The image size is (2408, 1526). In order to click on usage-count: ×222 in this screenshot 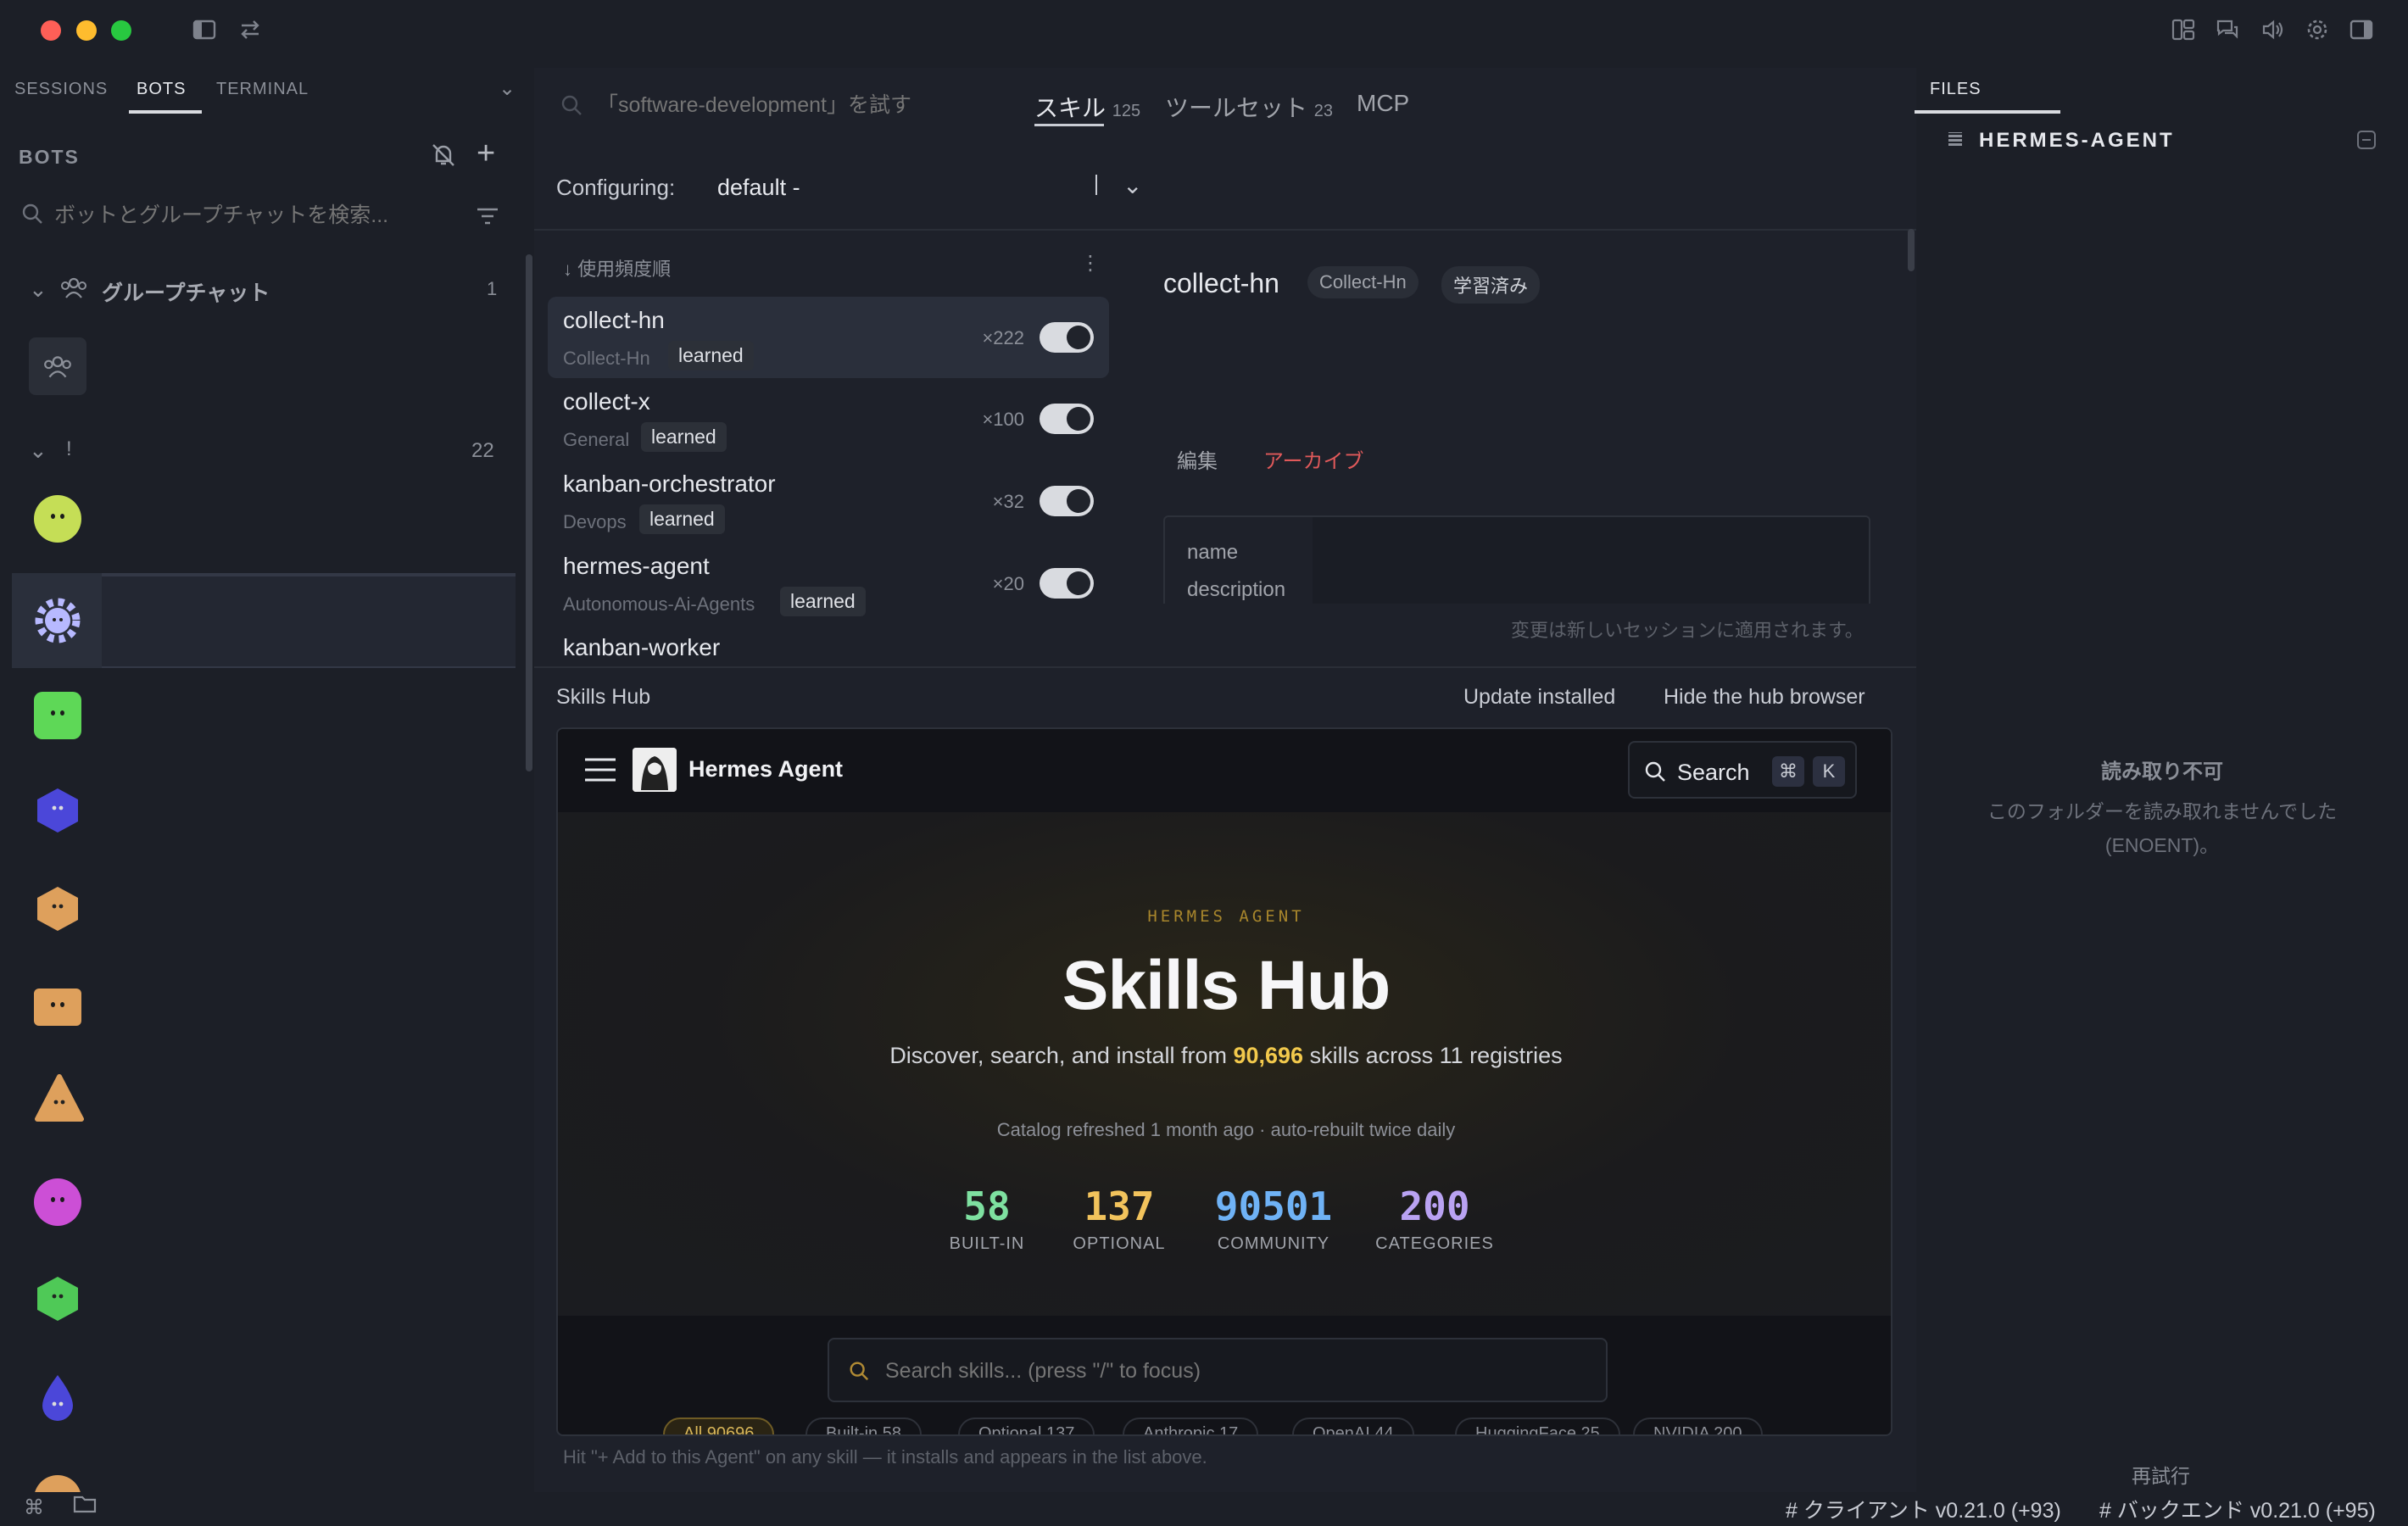, I will do `click(1003, 337)`.